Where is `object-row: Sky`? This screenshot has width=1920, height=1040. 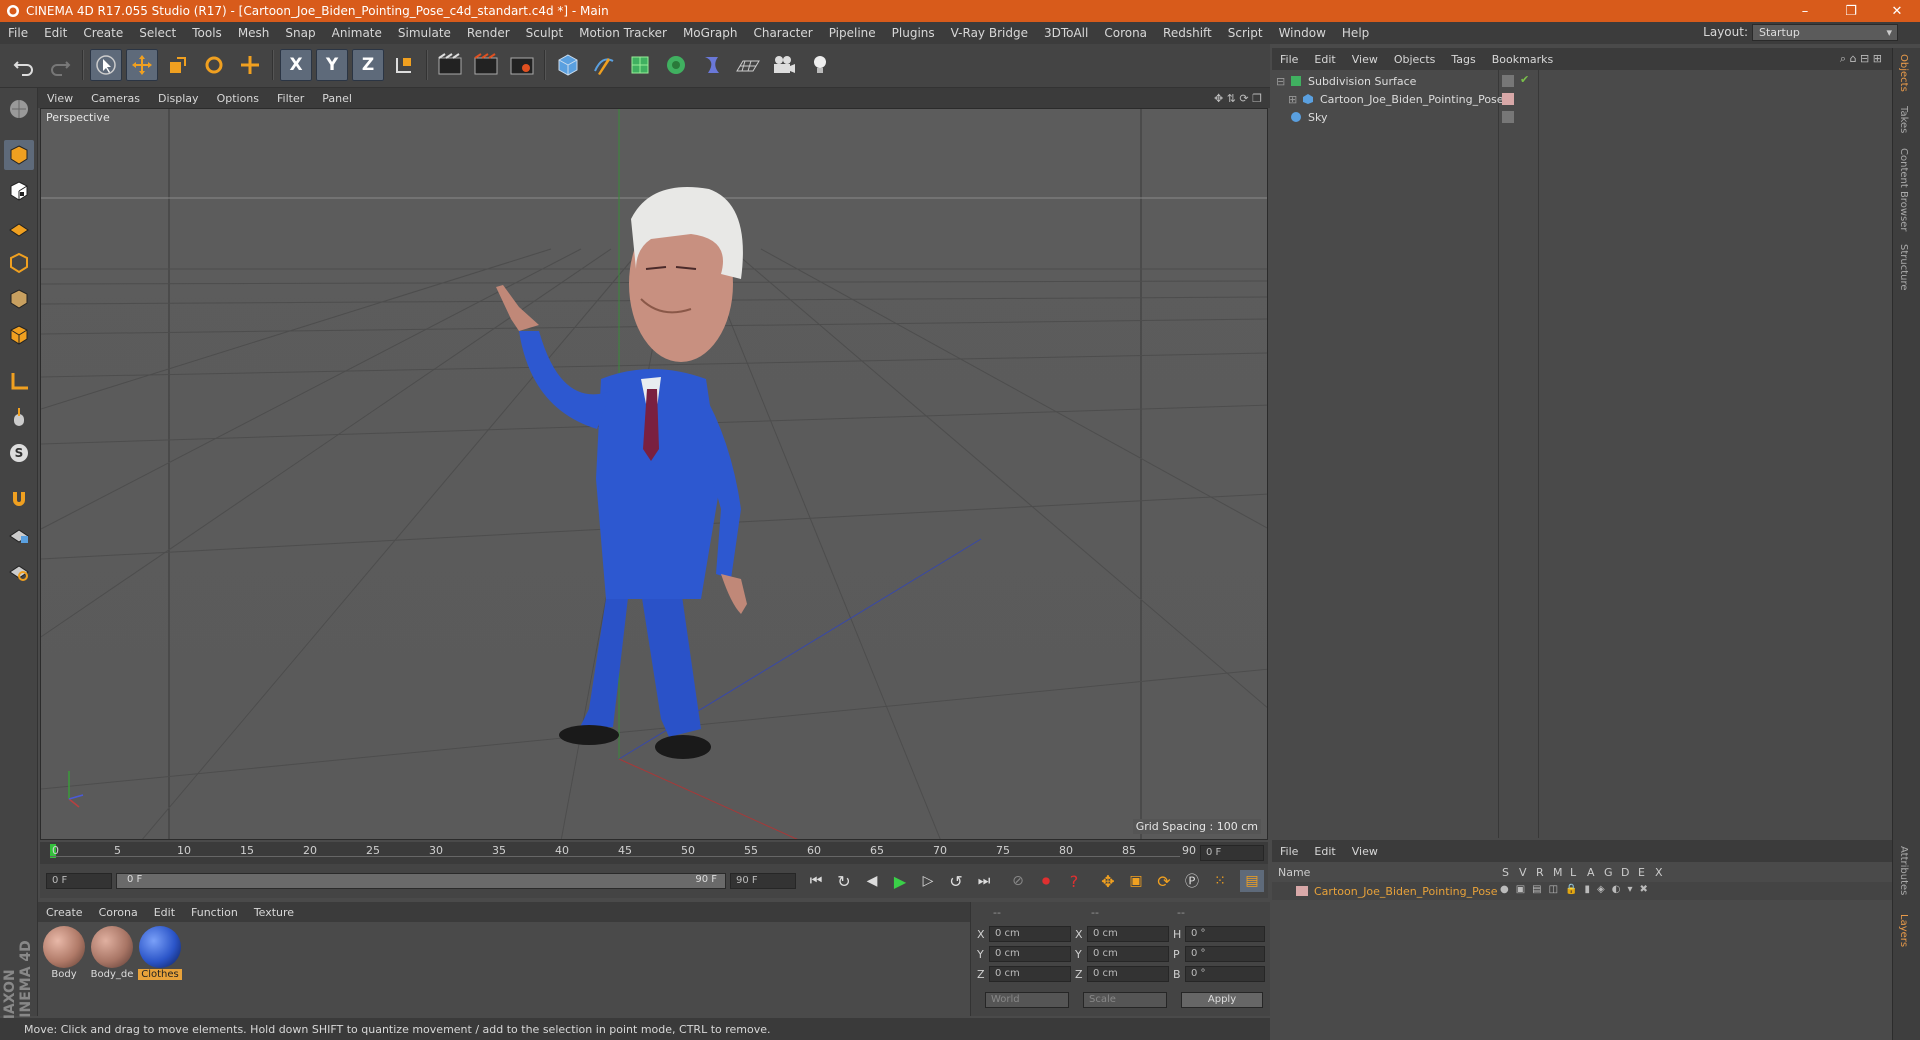 object-row: Sky is located at coordinates (1582, 117).